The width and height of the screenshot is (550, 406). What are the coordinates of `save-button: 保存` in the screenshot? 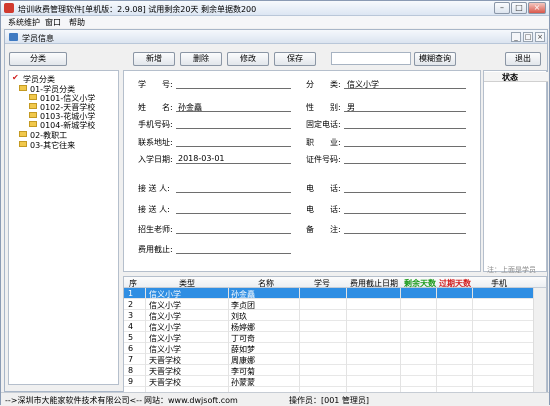 It's located at (295, 59).